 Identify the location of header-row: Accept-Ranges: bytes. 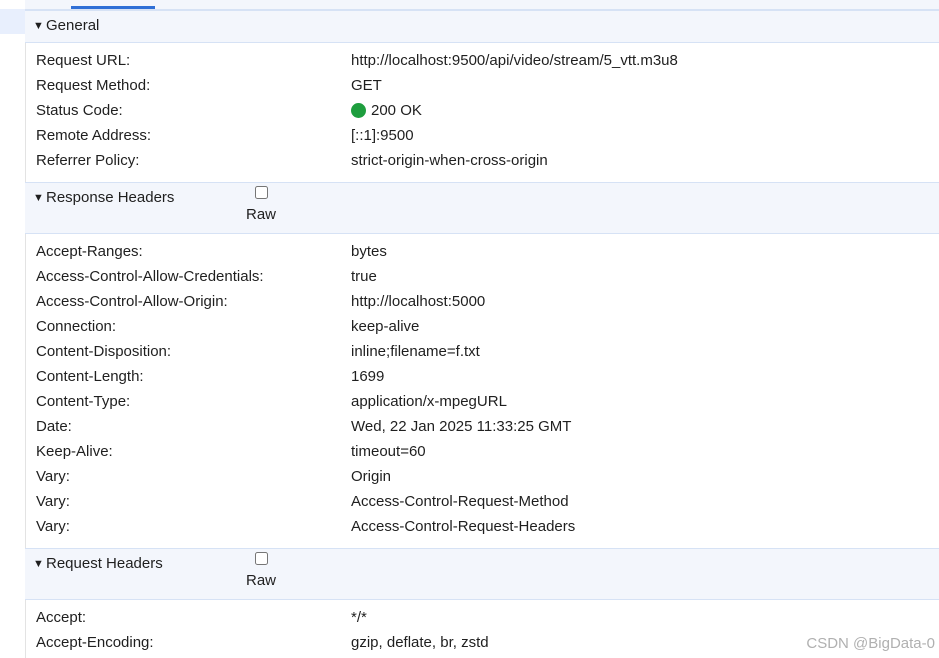
(482, 251).